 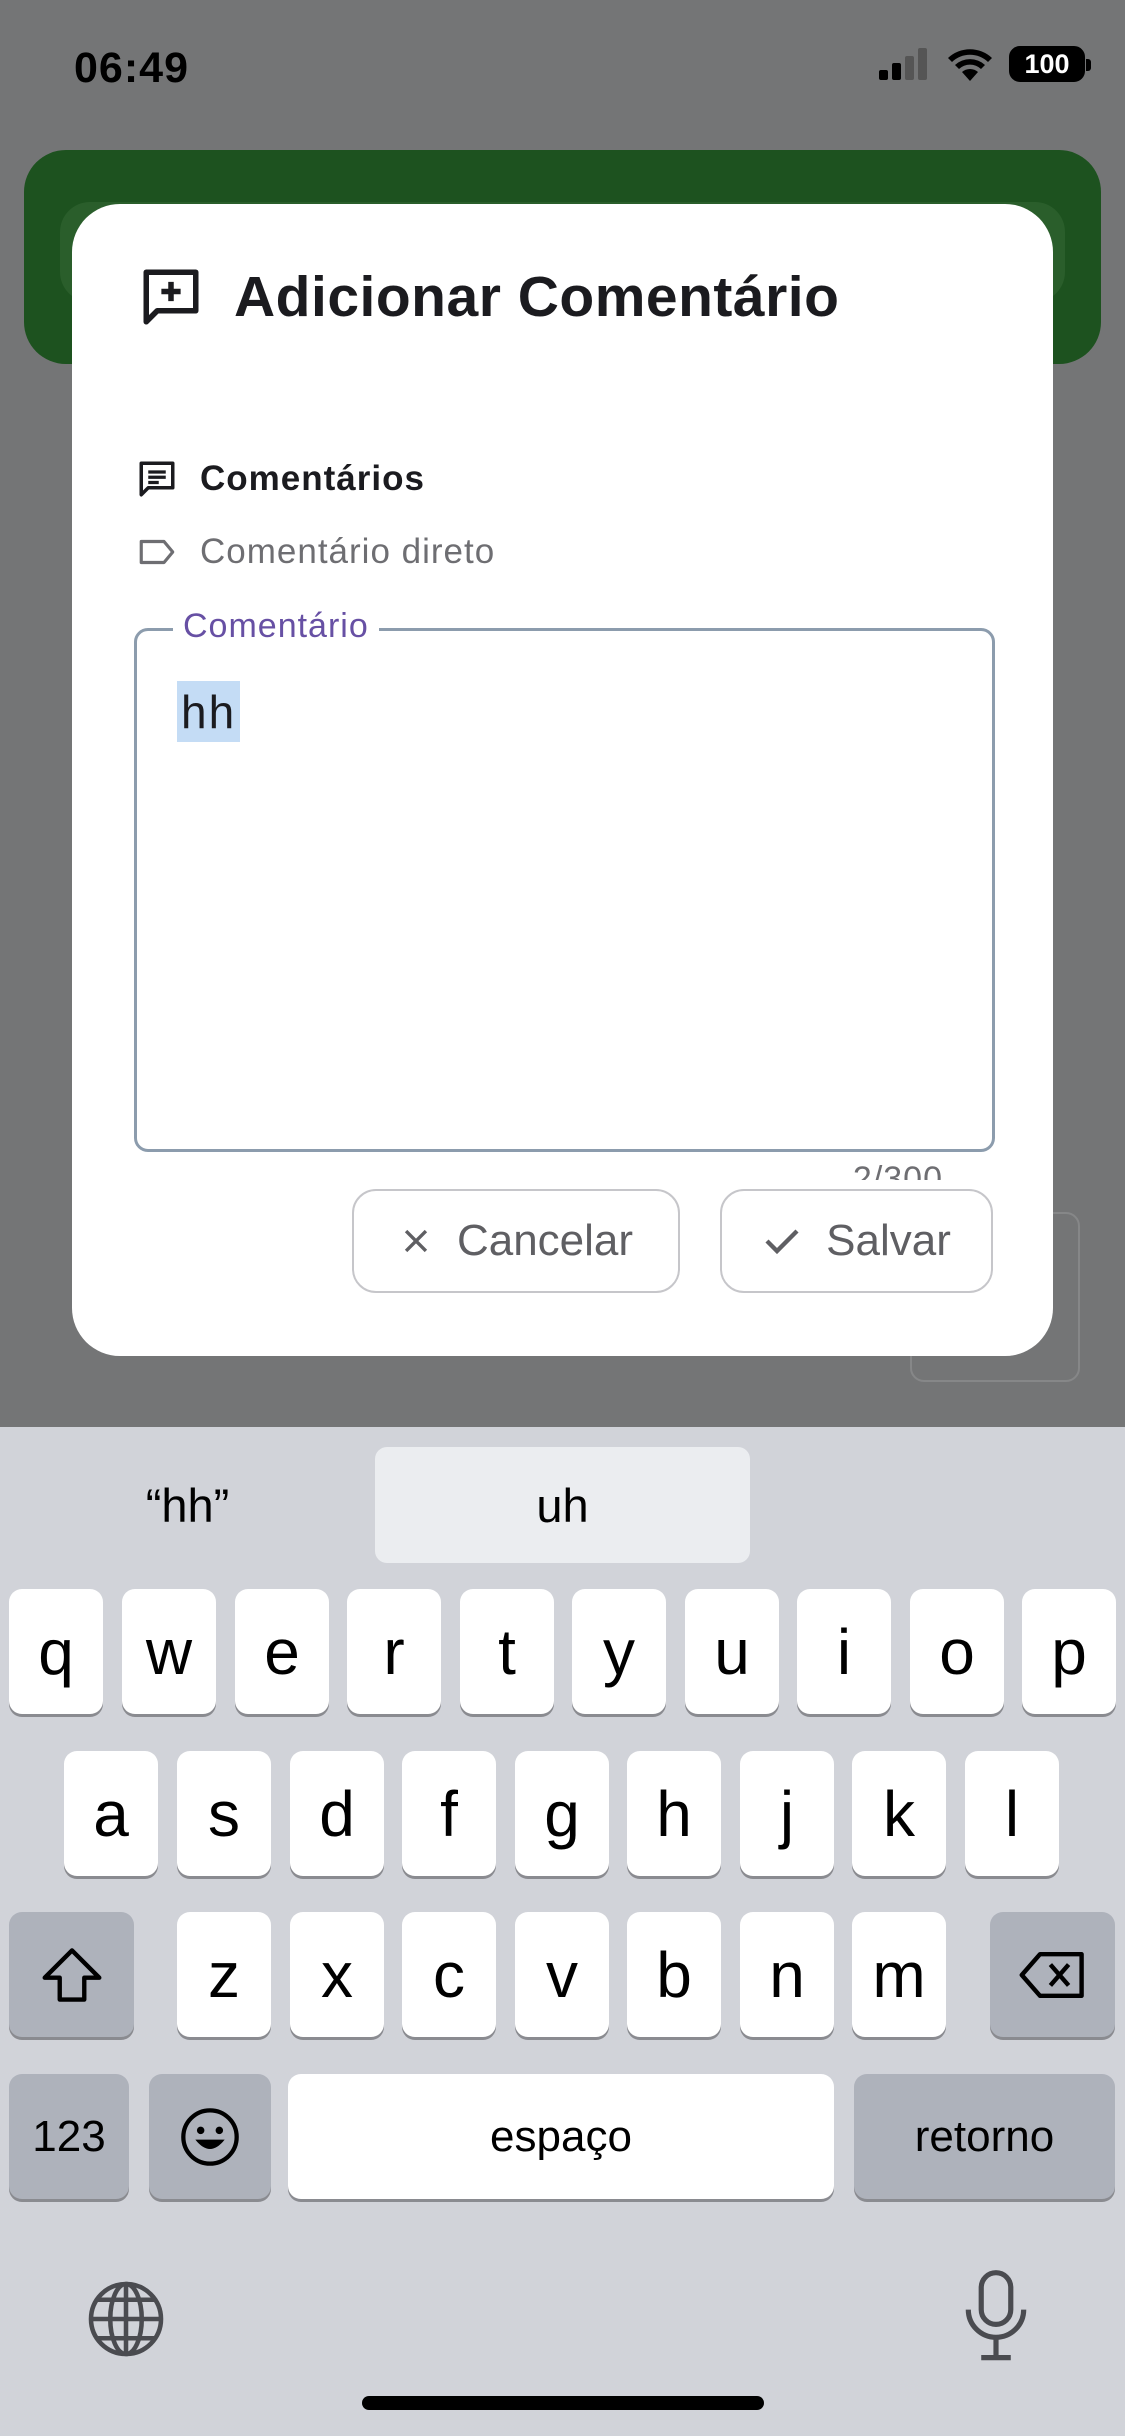 I want to click on key-x: x, so click(x=337, y=1974).